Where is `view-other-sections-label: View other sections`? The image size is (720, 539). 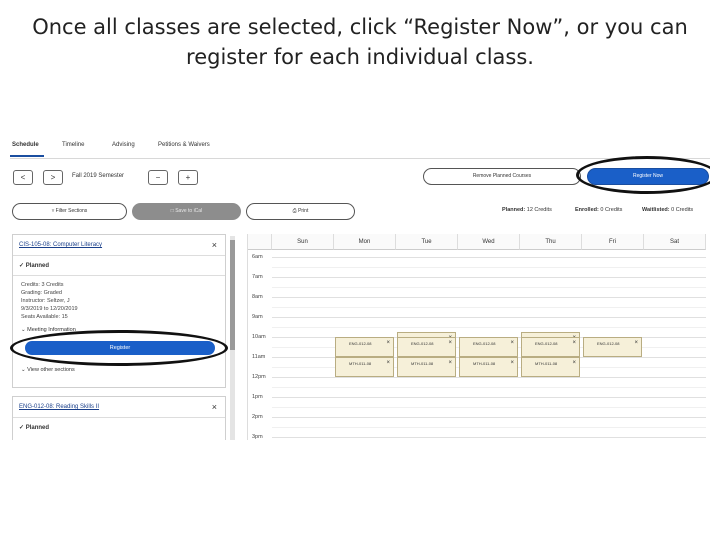
view-other-sections-label: View other sections is located at coordinates (51, 370).